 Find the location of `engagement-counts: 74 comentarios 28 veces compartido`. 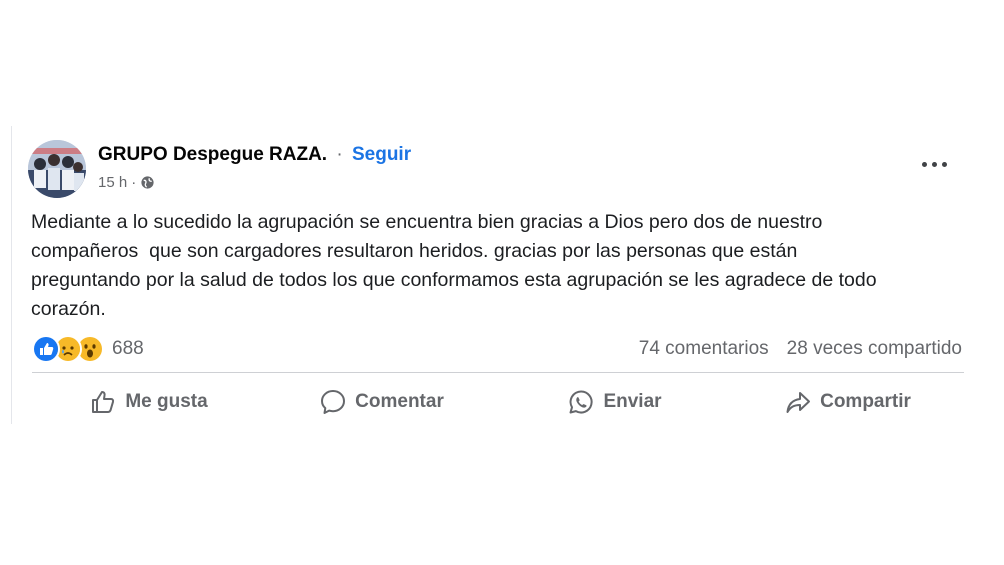

engagement-counts: 74 comentarios 28 veces compartido is located at coordinates (800, 349).